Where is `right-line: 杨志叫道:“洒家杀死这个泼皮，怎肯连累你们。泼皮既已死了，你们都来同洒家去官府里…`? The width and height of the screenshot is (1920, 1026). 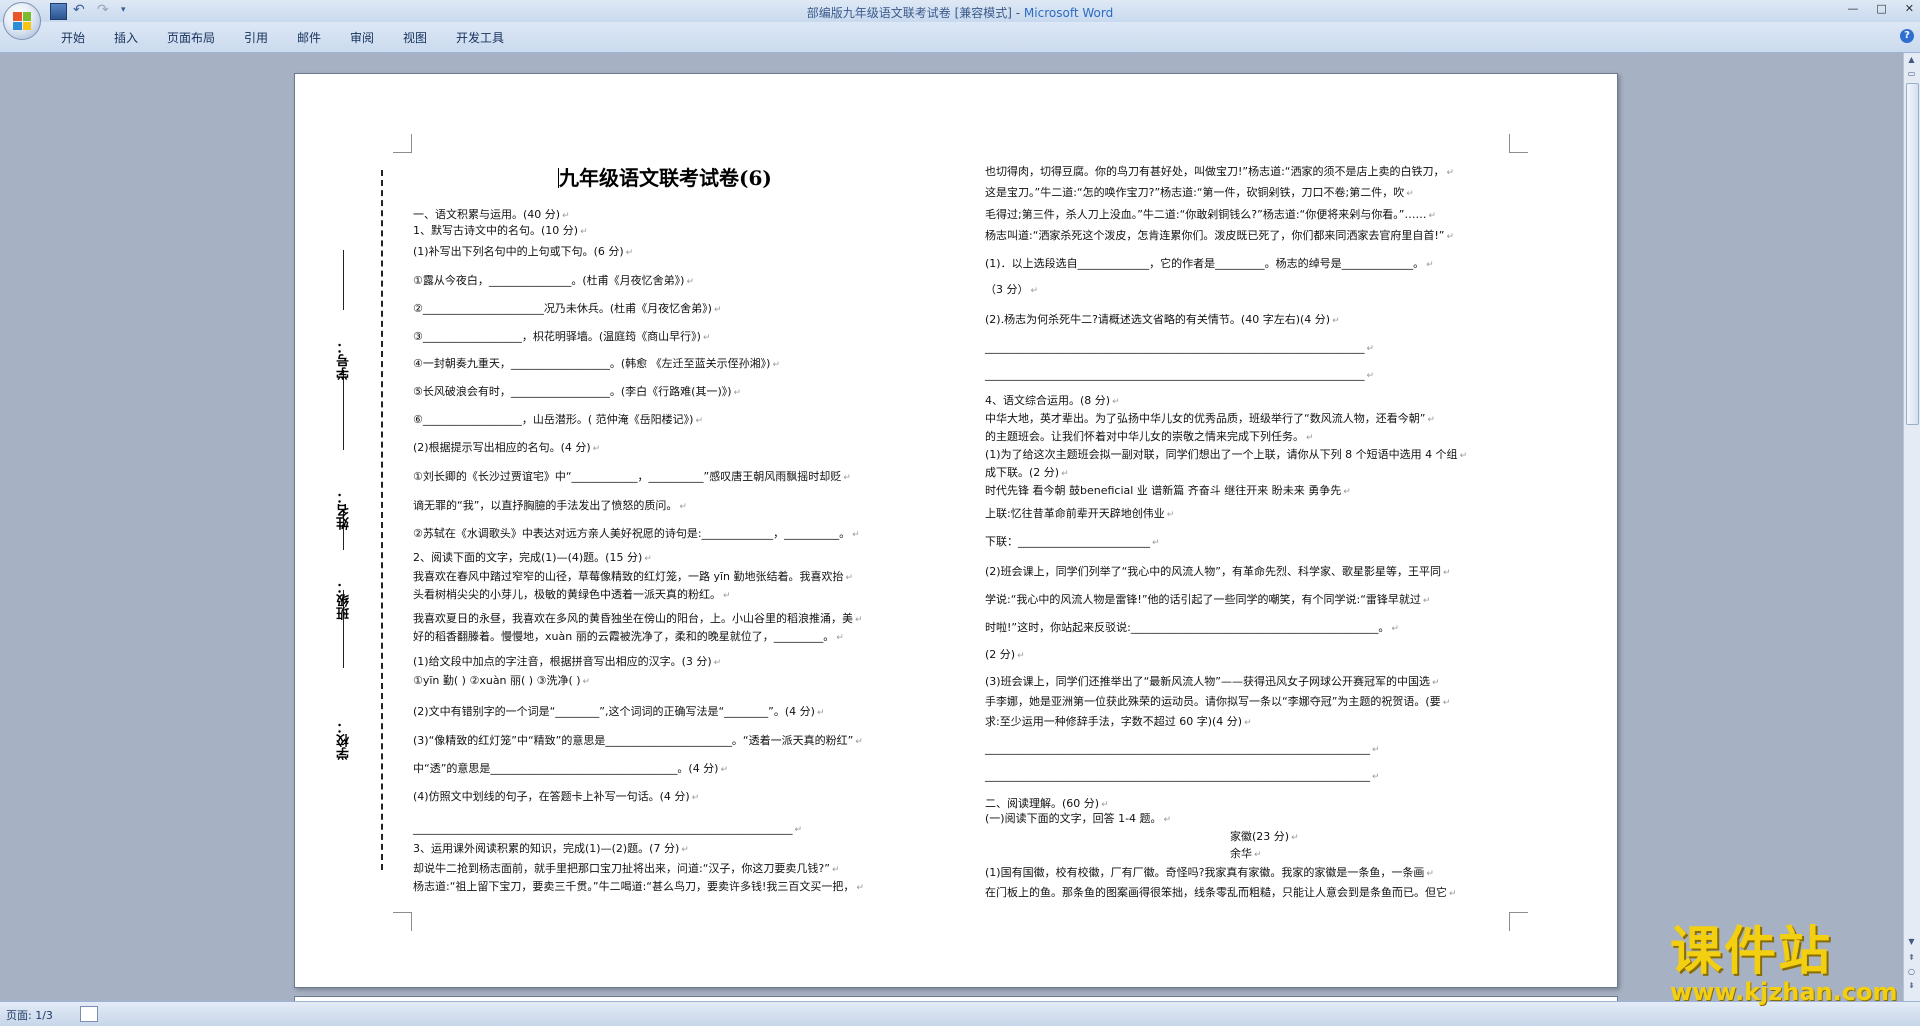 right-line: 杨志叫道:“洒家杀死这个泼皮，怎肯连累你们。泼皮既已死了，你们都来同洒家去官府里… is located at coordinates (1220, 235).